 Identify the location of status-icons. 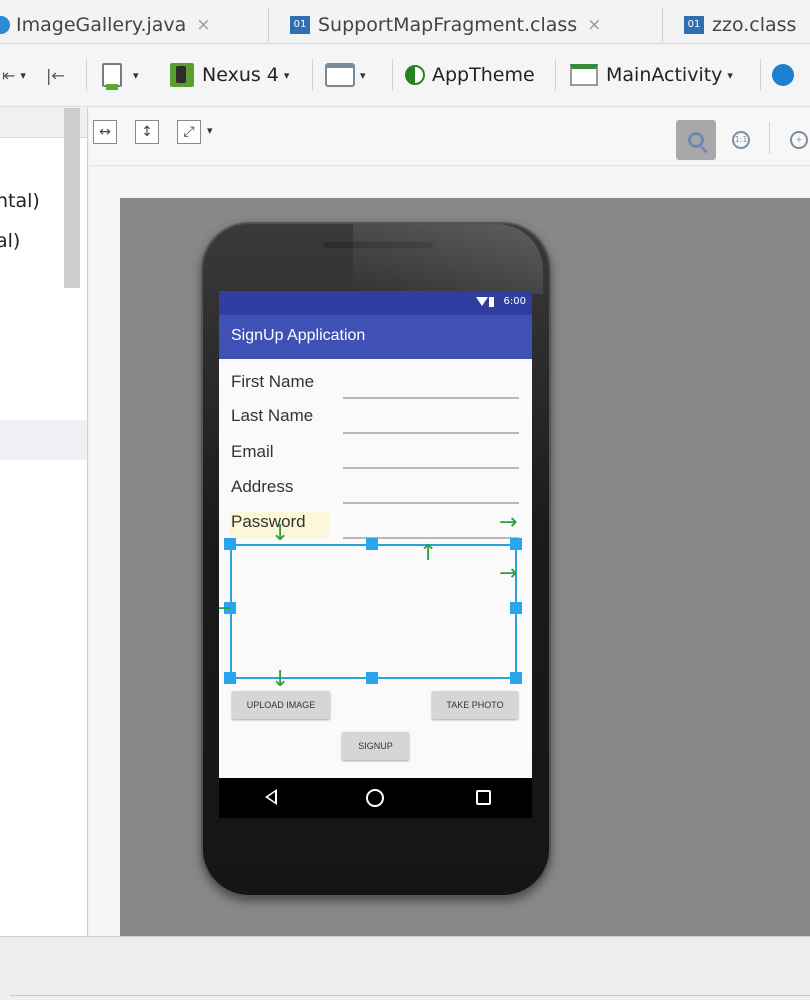
(485, 302).